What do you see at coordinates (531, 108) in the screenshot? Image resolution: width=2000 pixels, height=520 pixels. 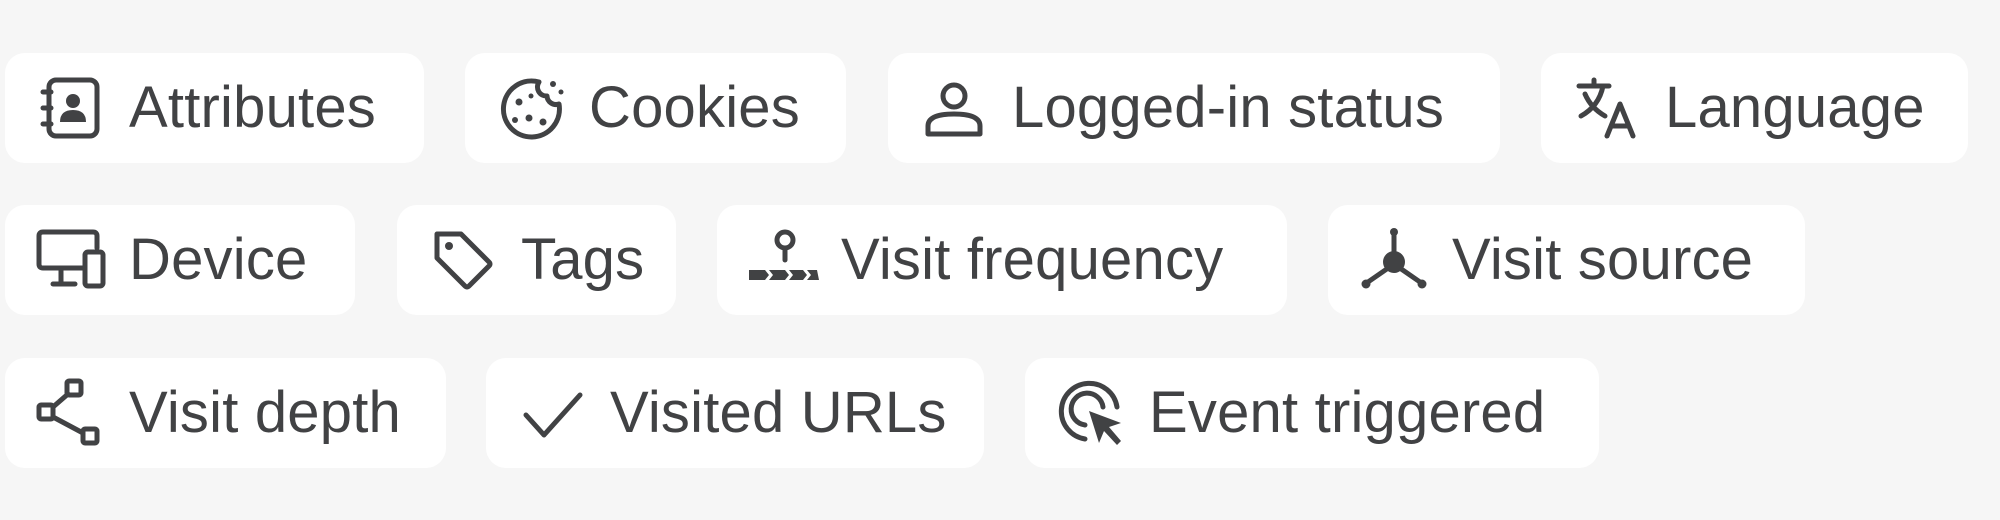 I see `cookie-icon` at bounding box center [531, 108].